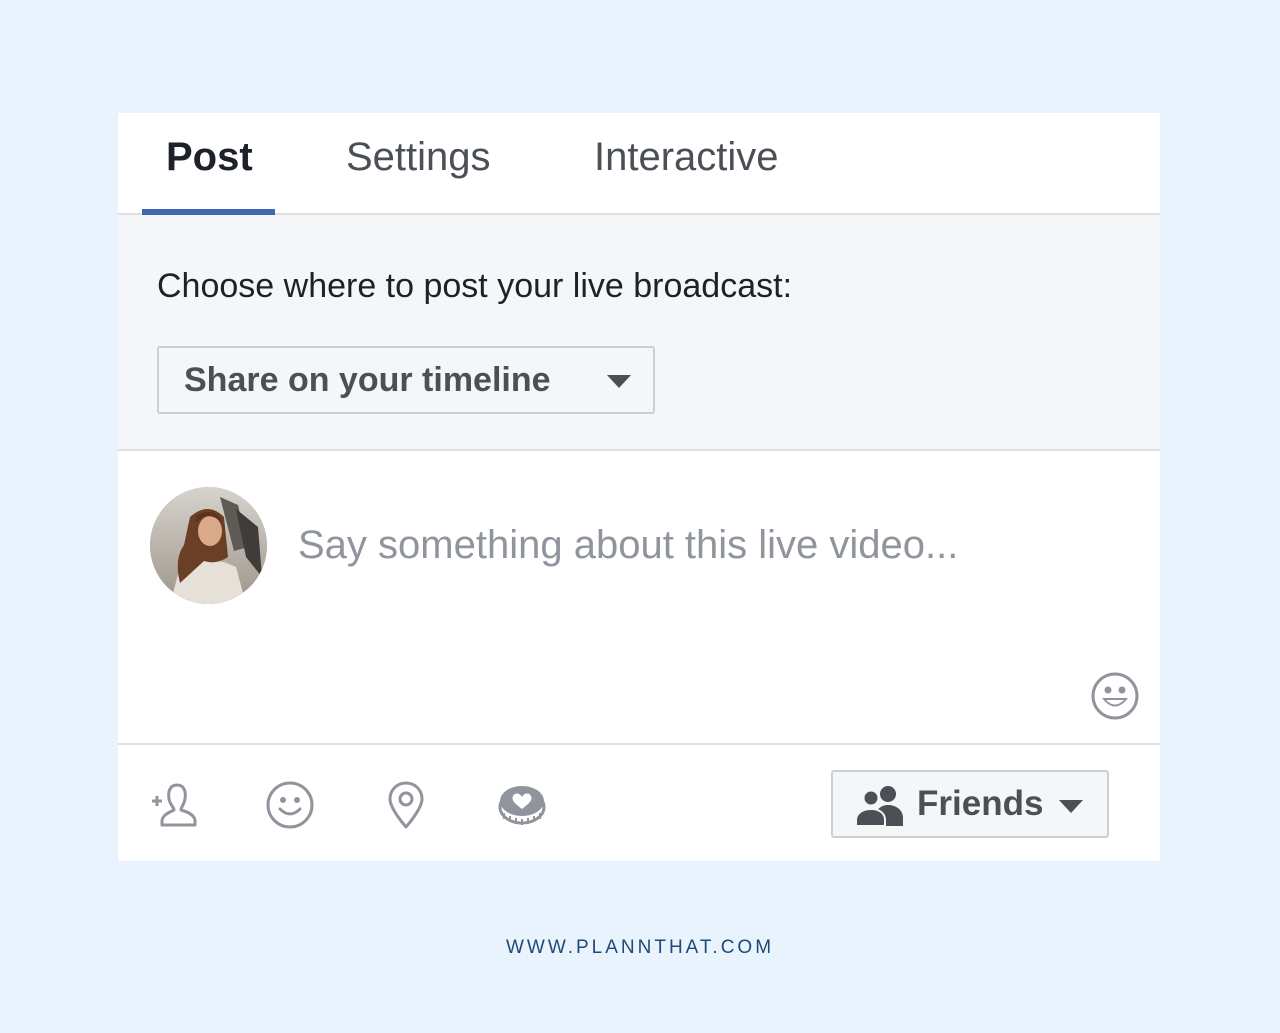 The height and width of the screenshot is (1033, 1280). What do you see at coordinates (418, 157) in the screenshot?
I see `tab-settings: Settings` at bounding box center [418, 157].